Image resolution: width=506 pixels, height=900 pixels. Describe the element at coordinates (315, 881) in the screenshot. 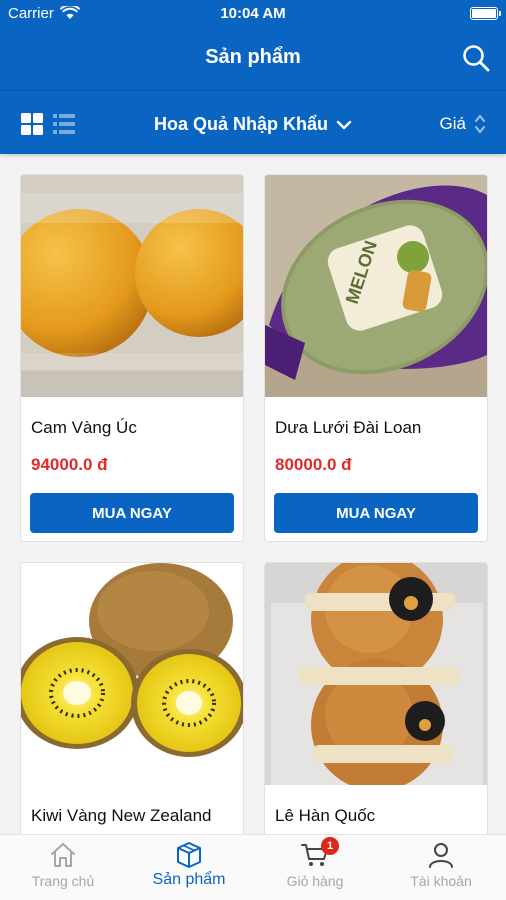

I see `tab-label: Giỏ hàng` at that location.